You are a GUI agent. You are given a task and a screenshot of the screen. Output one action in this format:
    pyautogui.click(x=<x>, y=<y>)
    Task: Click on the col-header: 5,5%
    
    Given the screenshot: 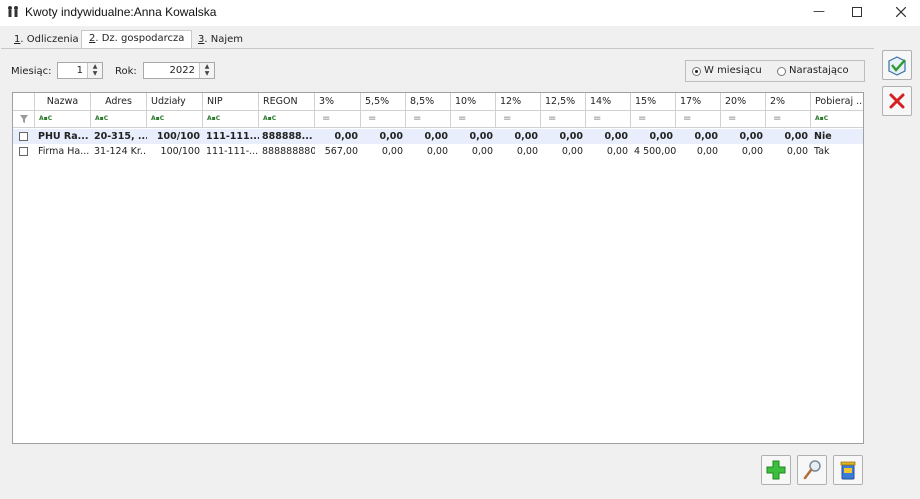 What is the action you would take?
    pyautogui.click(x=383, y=102)
    